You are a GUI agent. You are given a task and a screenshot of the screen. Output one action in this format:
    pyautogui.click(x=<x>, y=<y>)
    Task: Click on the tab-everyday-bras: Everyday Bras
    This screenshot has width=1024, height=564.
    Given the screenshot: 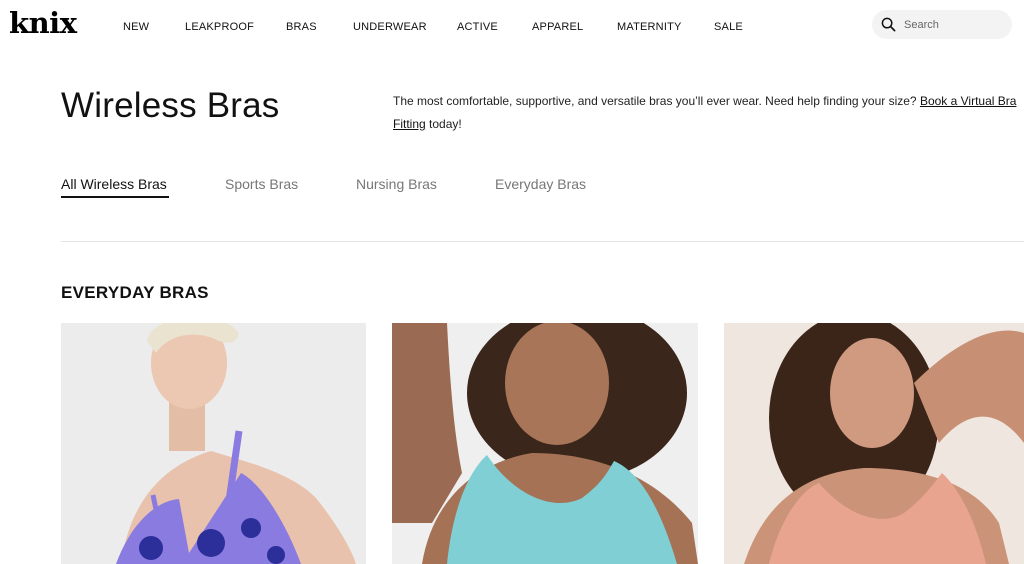 What is the action you would take?
    pyautogui.click(x=540, y=184)
    